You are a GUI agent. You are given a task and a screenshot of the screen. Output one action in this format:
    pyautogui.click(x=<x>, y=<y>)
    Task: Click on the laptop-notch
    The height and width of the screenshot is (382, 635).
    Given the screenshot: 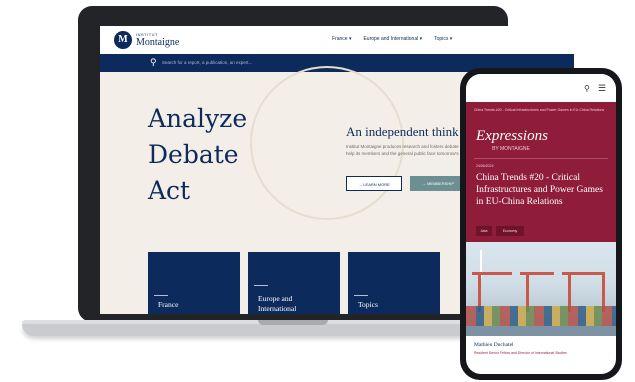 What is the action you would take?
    pyautogui.click(x=293, y=322)
    